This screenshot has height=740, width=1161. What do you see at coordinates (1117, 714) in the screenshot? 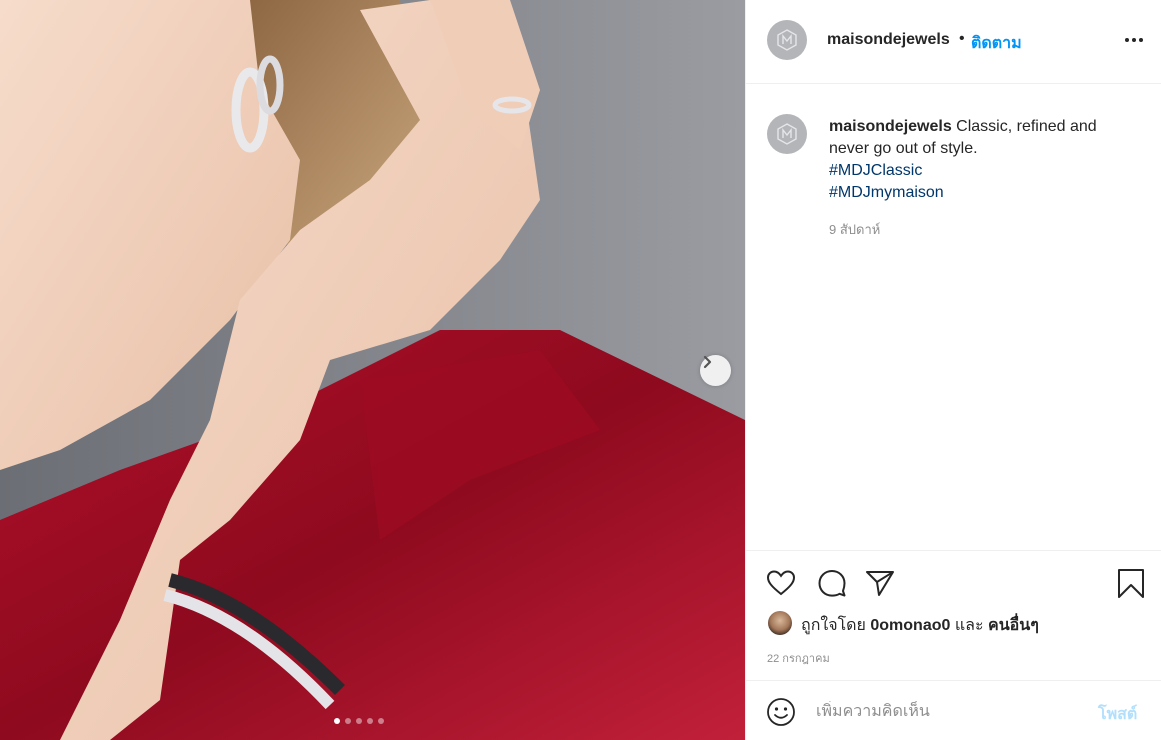
I see `post-comment-button: โพสต์` at bounding box center [1117, 714].